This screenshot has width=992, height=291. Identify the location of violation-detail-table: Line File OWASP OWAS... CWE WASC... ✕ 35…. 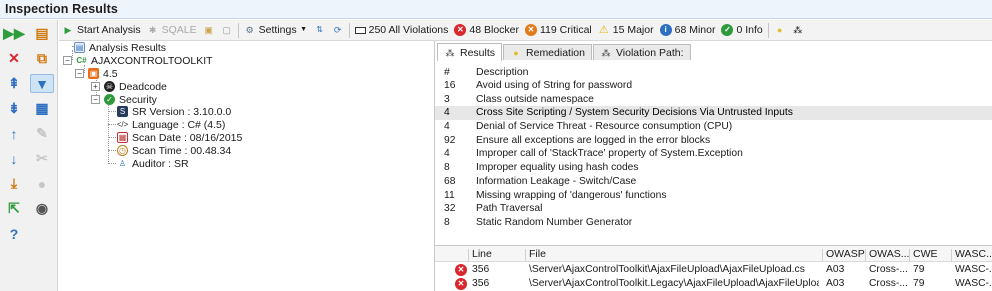
(713, 268).